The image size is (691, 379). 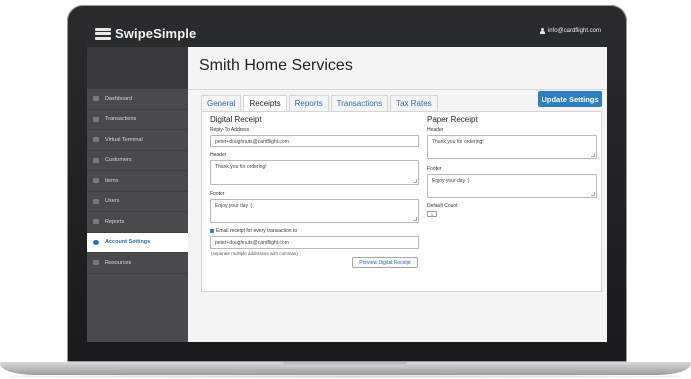 I want to click on sidebar-item-label: Customers, so click(x=118, y=160).